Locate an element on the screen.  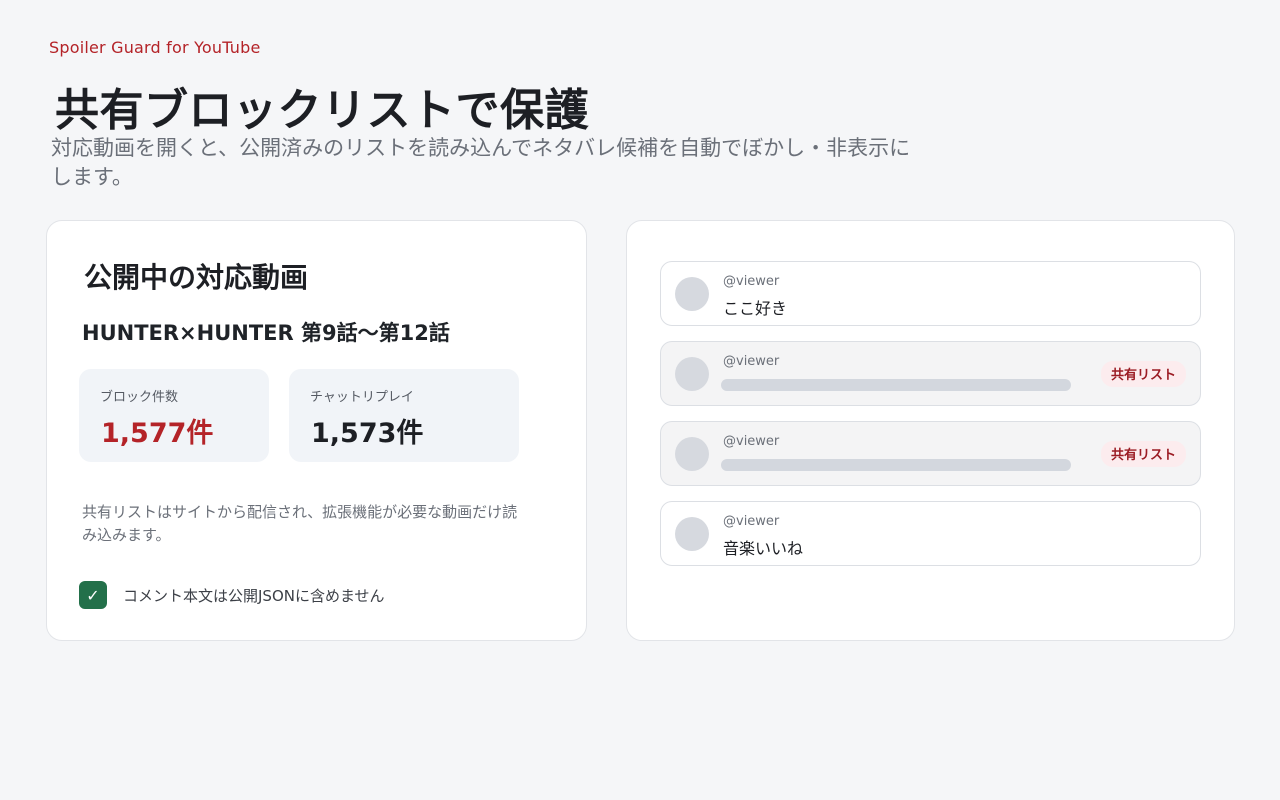
stat-label: ブロック件数 is located at coordinates (139, 397).